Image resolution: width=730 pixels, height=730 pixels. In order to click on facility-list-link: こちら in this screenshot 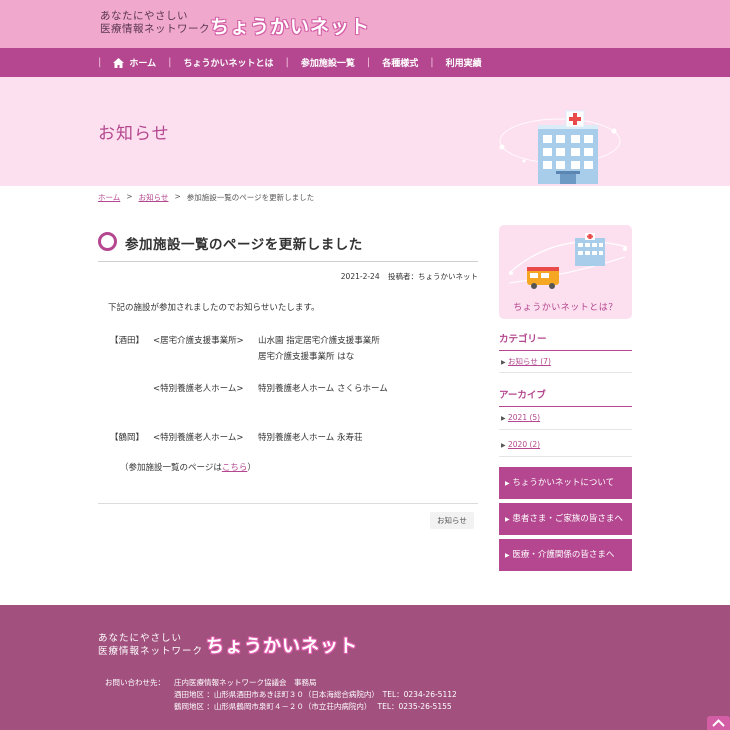, I will do `click(235, 468)`.